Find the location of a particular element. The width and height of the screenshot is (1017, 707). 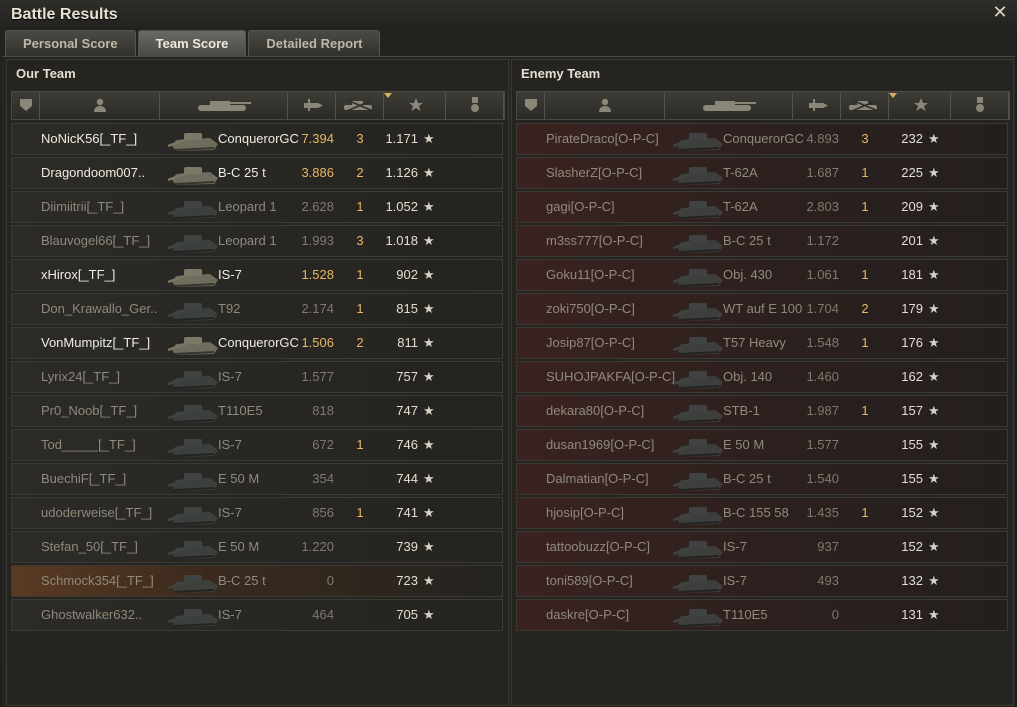

table-row: Pr0_Noob[_TF_] T110E5 818 747 ★ is located at coordinates (257, 411).